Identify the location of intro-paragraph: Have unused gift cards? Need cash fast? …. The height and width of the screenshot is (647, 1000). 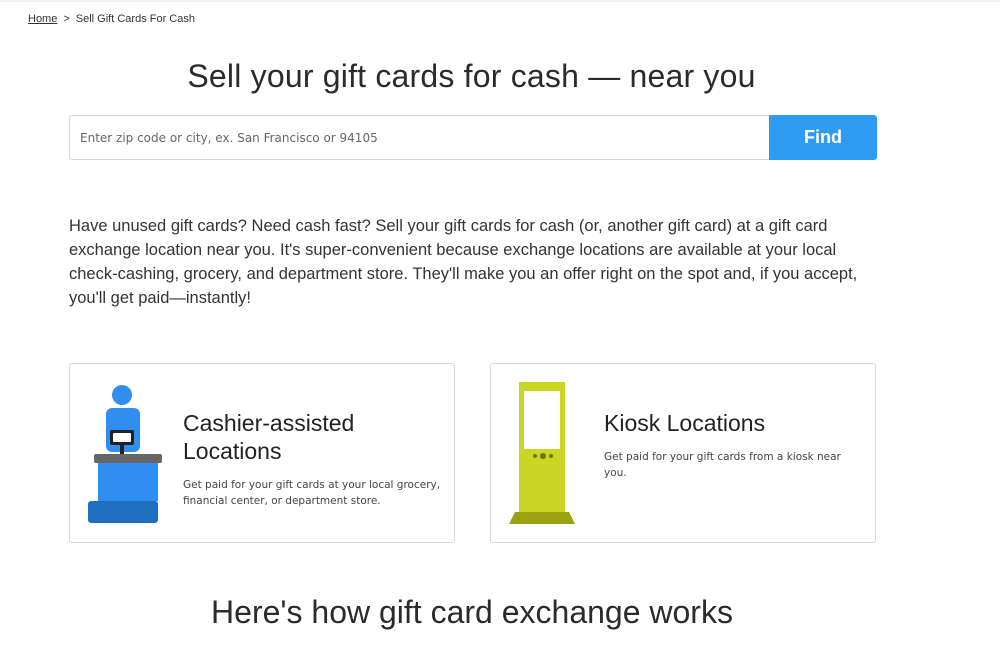
(463, 262).